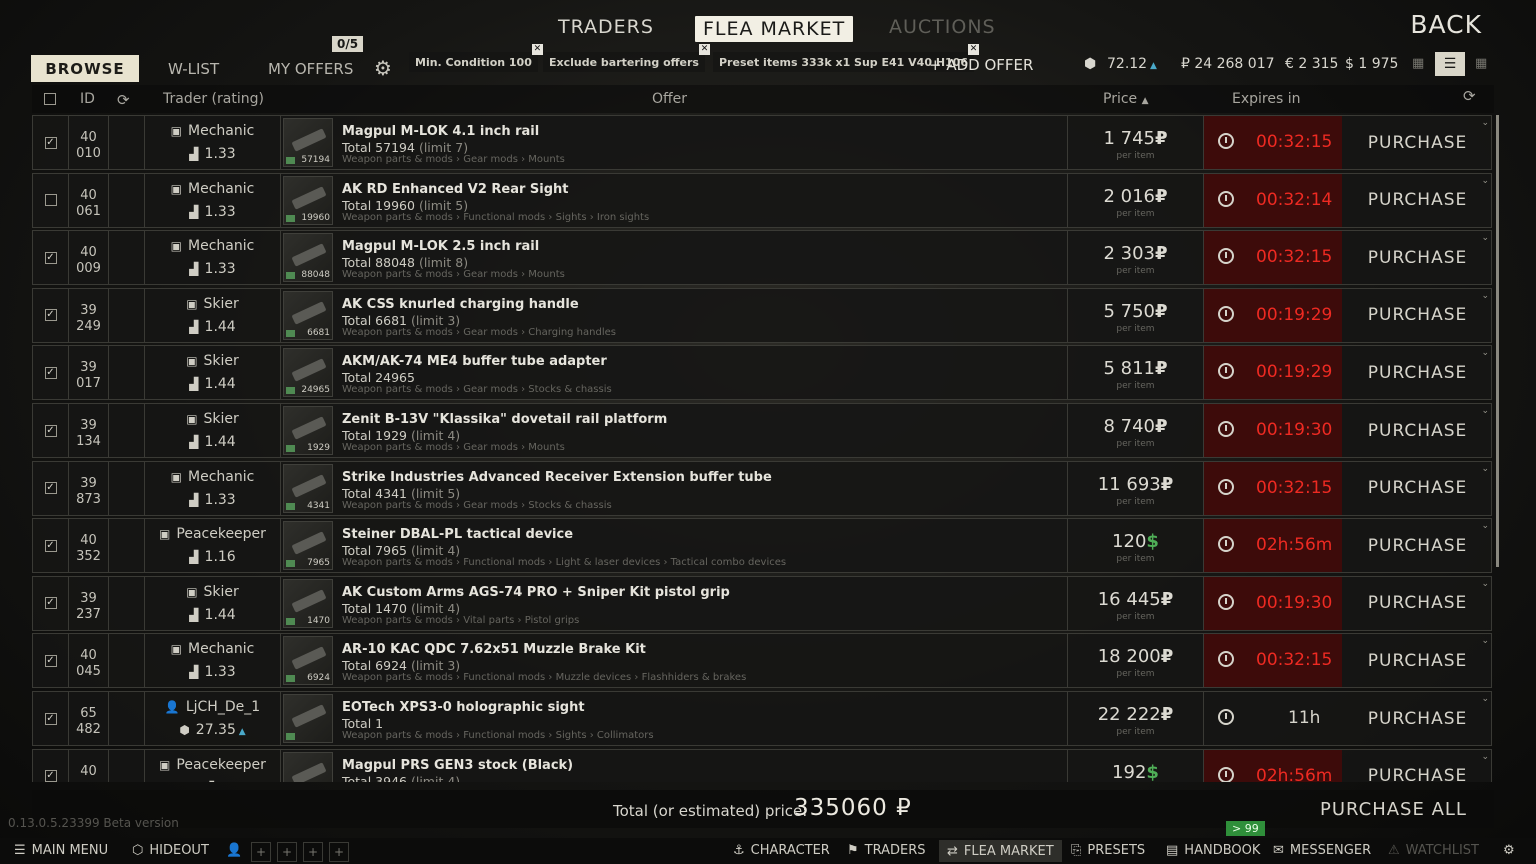 This screenshot has width=1536, height=864. Describe the element at coordinates (1481, 63) in the screenshot. I see `tile-view-icon: ▦` at that location.